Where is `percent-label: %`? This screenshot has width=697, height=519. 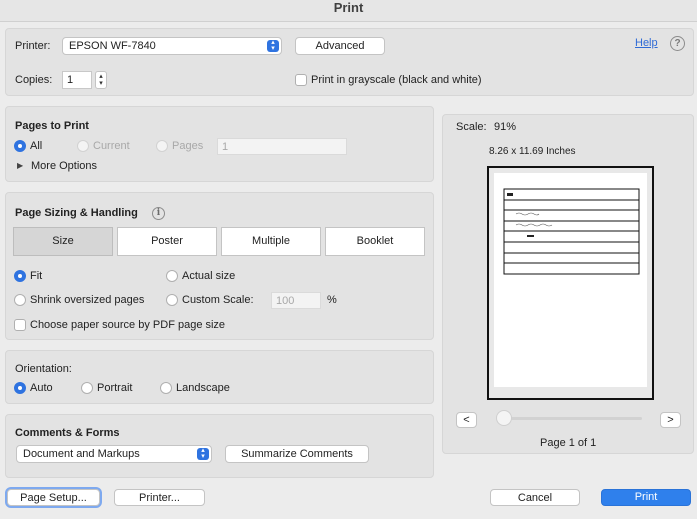 percent-label: % is located at coordinates (332, 300).